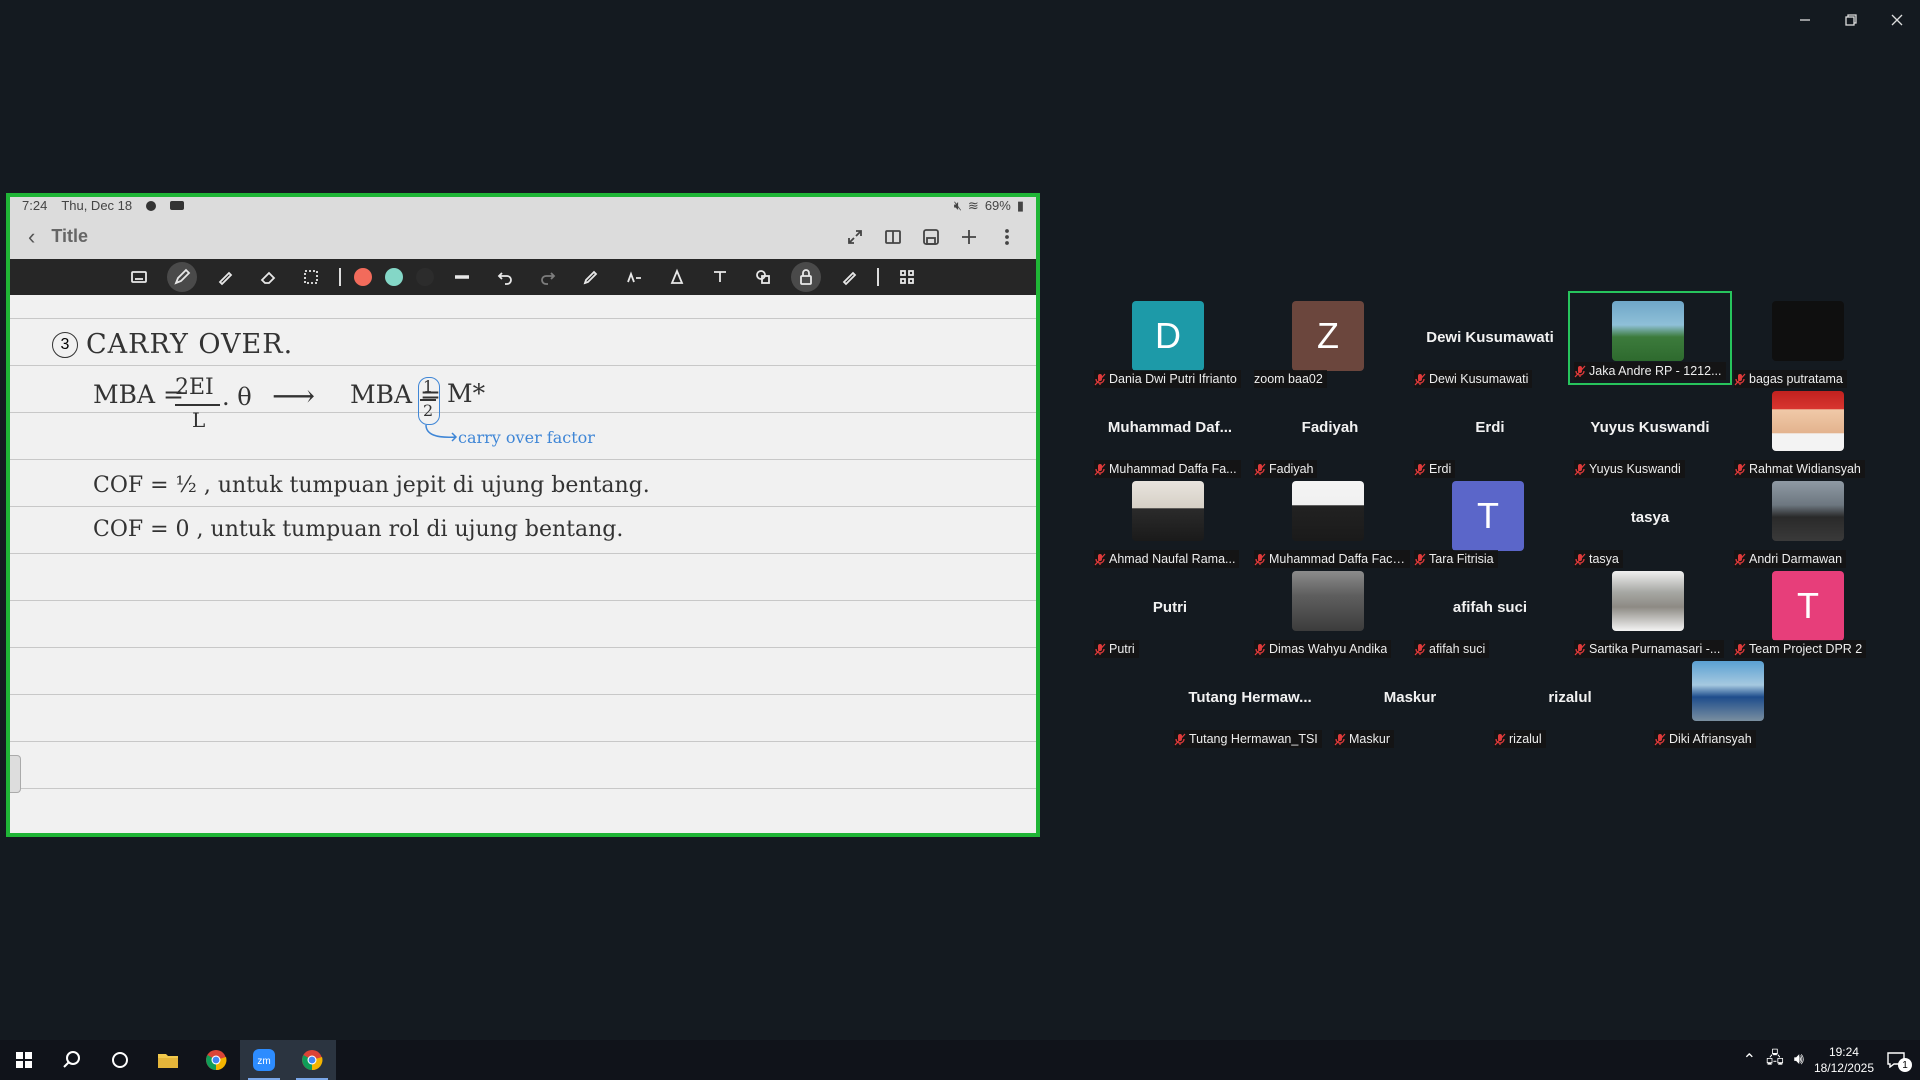 The image size is (1920, 1080). I want to click on shapes-icon, so click(763, 277).